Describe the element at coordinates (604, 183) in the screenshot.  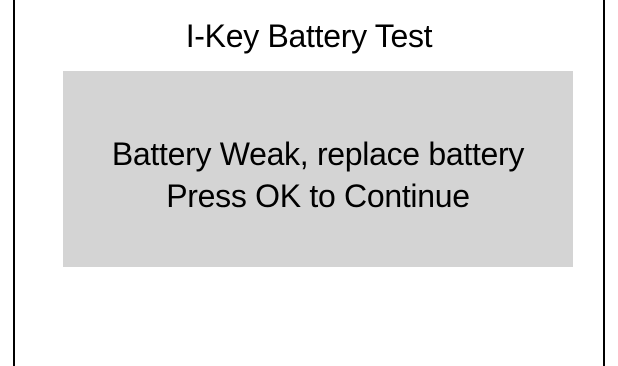
I see `right-border` at that location.